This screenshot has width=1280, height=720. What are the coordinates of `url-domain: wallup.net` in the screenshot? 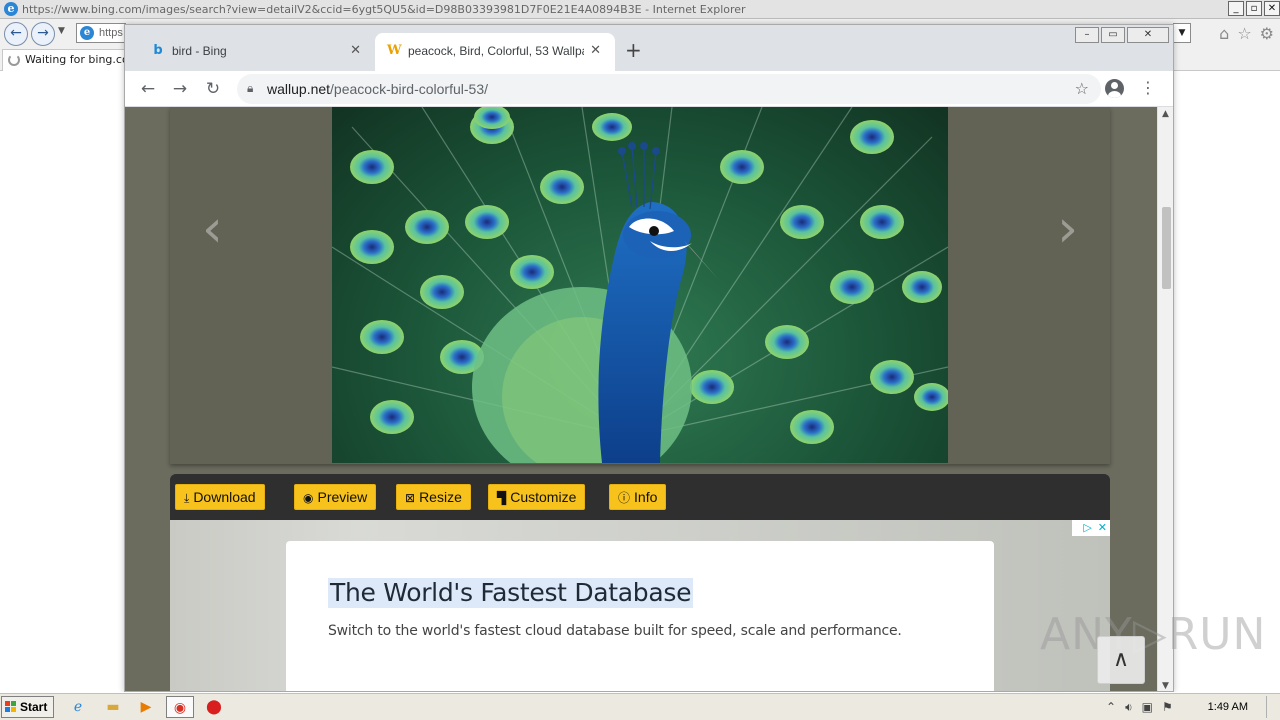 It's located at (299, 89).